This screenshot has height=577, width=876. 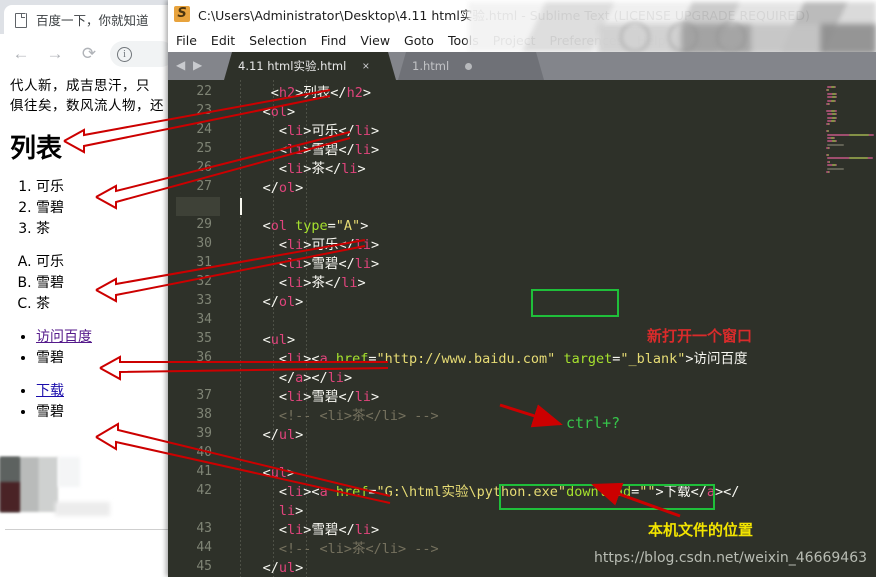 I want to click on code-line: <h2>列表</h2>, so click(x=321, y=93).